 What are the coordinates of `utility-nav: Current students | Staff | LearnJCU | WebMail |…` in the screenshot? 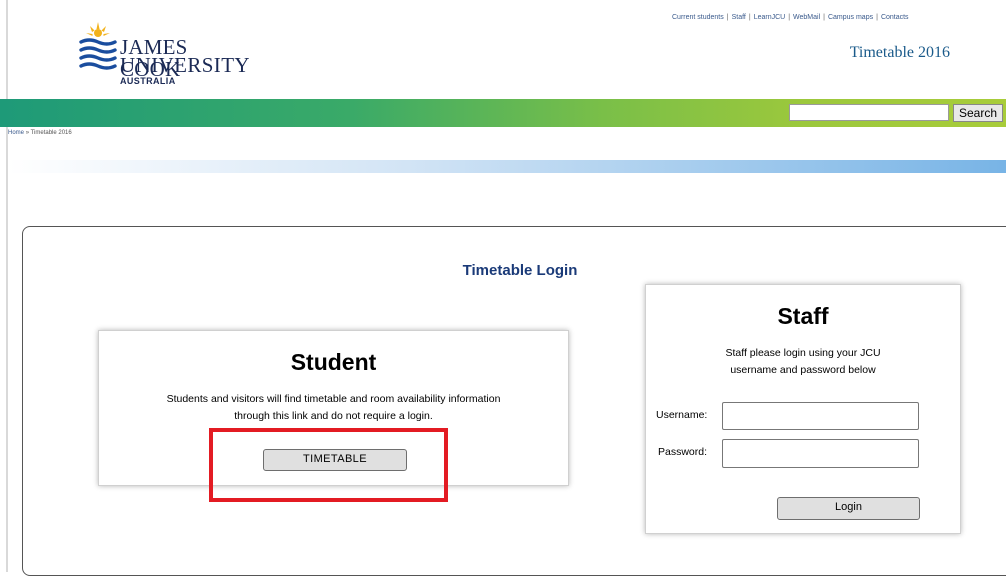 It's located at (790, 17).